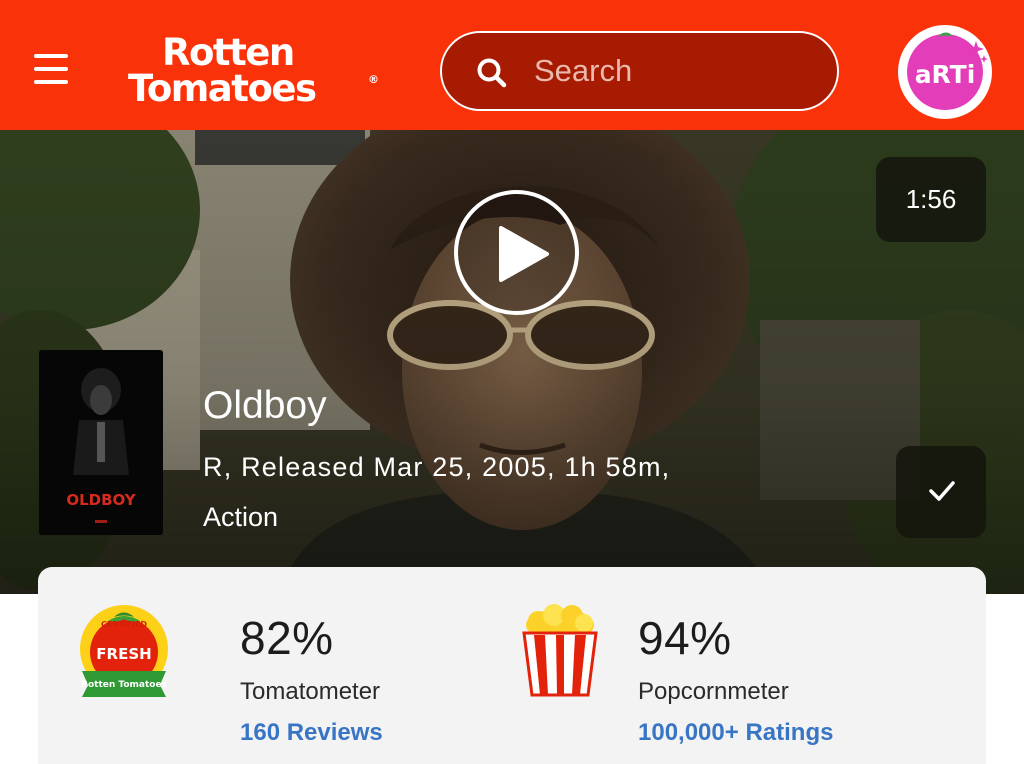 The height and width of the screenshot is (764, 1024). I want to click on movie-poster: OLDBOY, so click(101, 442).